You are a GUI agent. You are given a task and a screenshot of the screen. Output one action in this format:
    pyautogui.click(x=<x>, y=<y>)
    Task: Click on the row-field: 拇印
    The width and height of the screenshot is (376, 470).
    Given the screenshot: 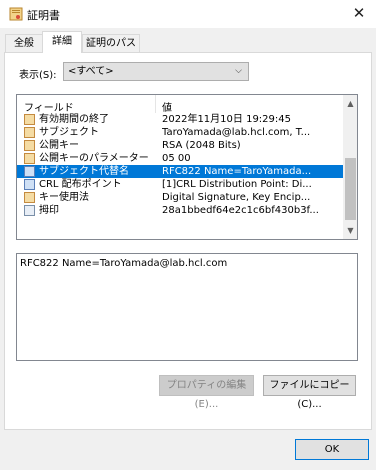 What is the action you would take?
    pyautogui.click(x=49, y=210)
    